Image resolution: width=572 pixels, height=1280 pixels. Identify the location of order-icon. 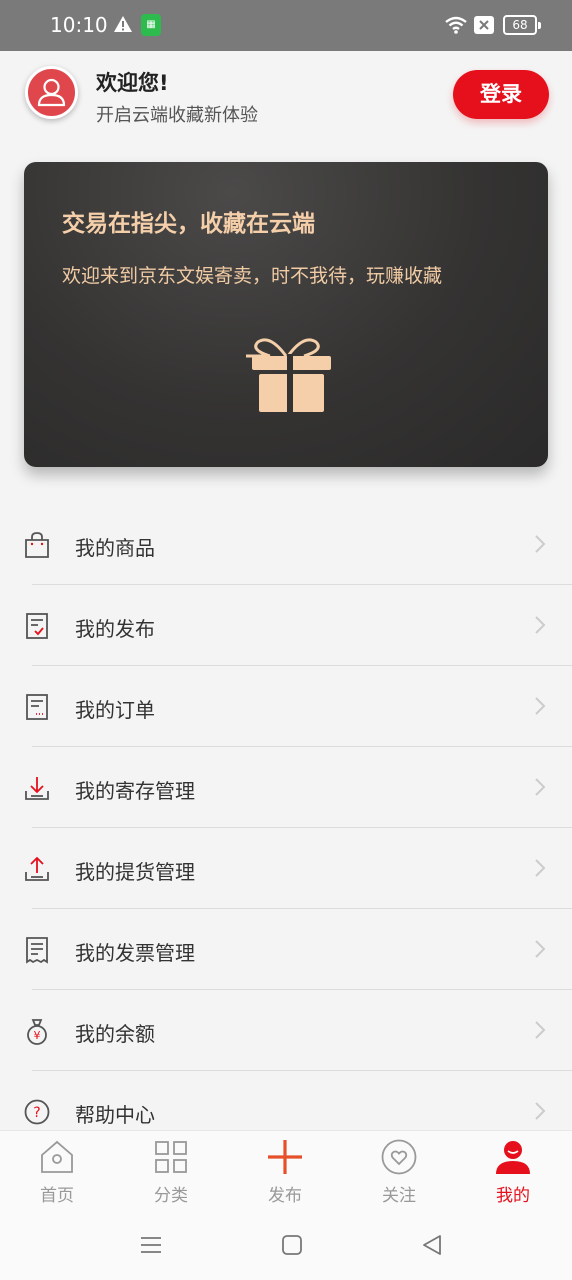
(37, 707).